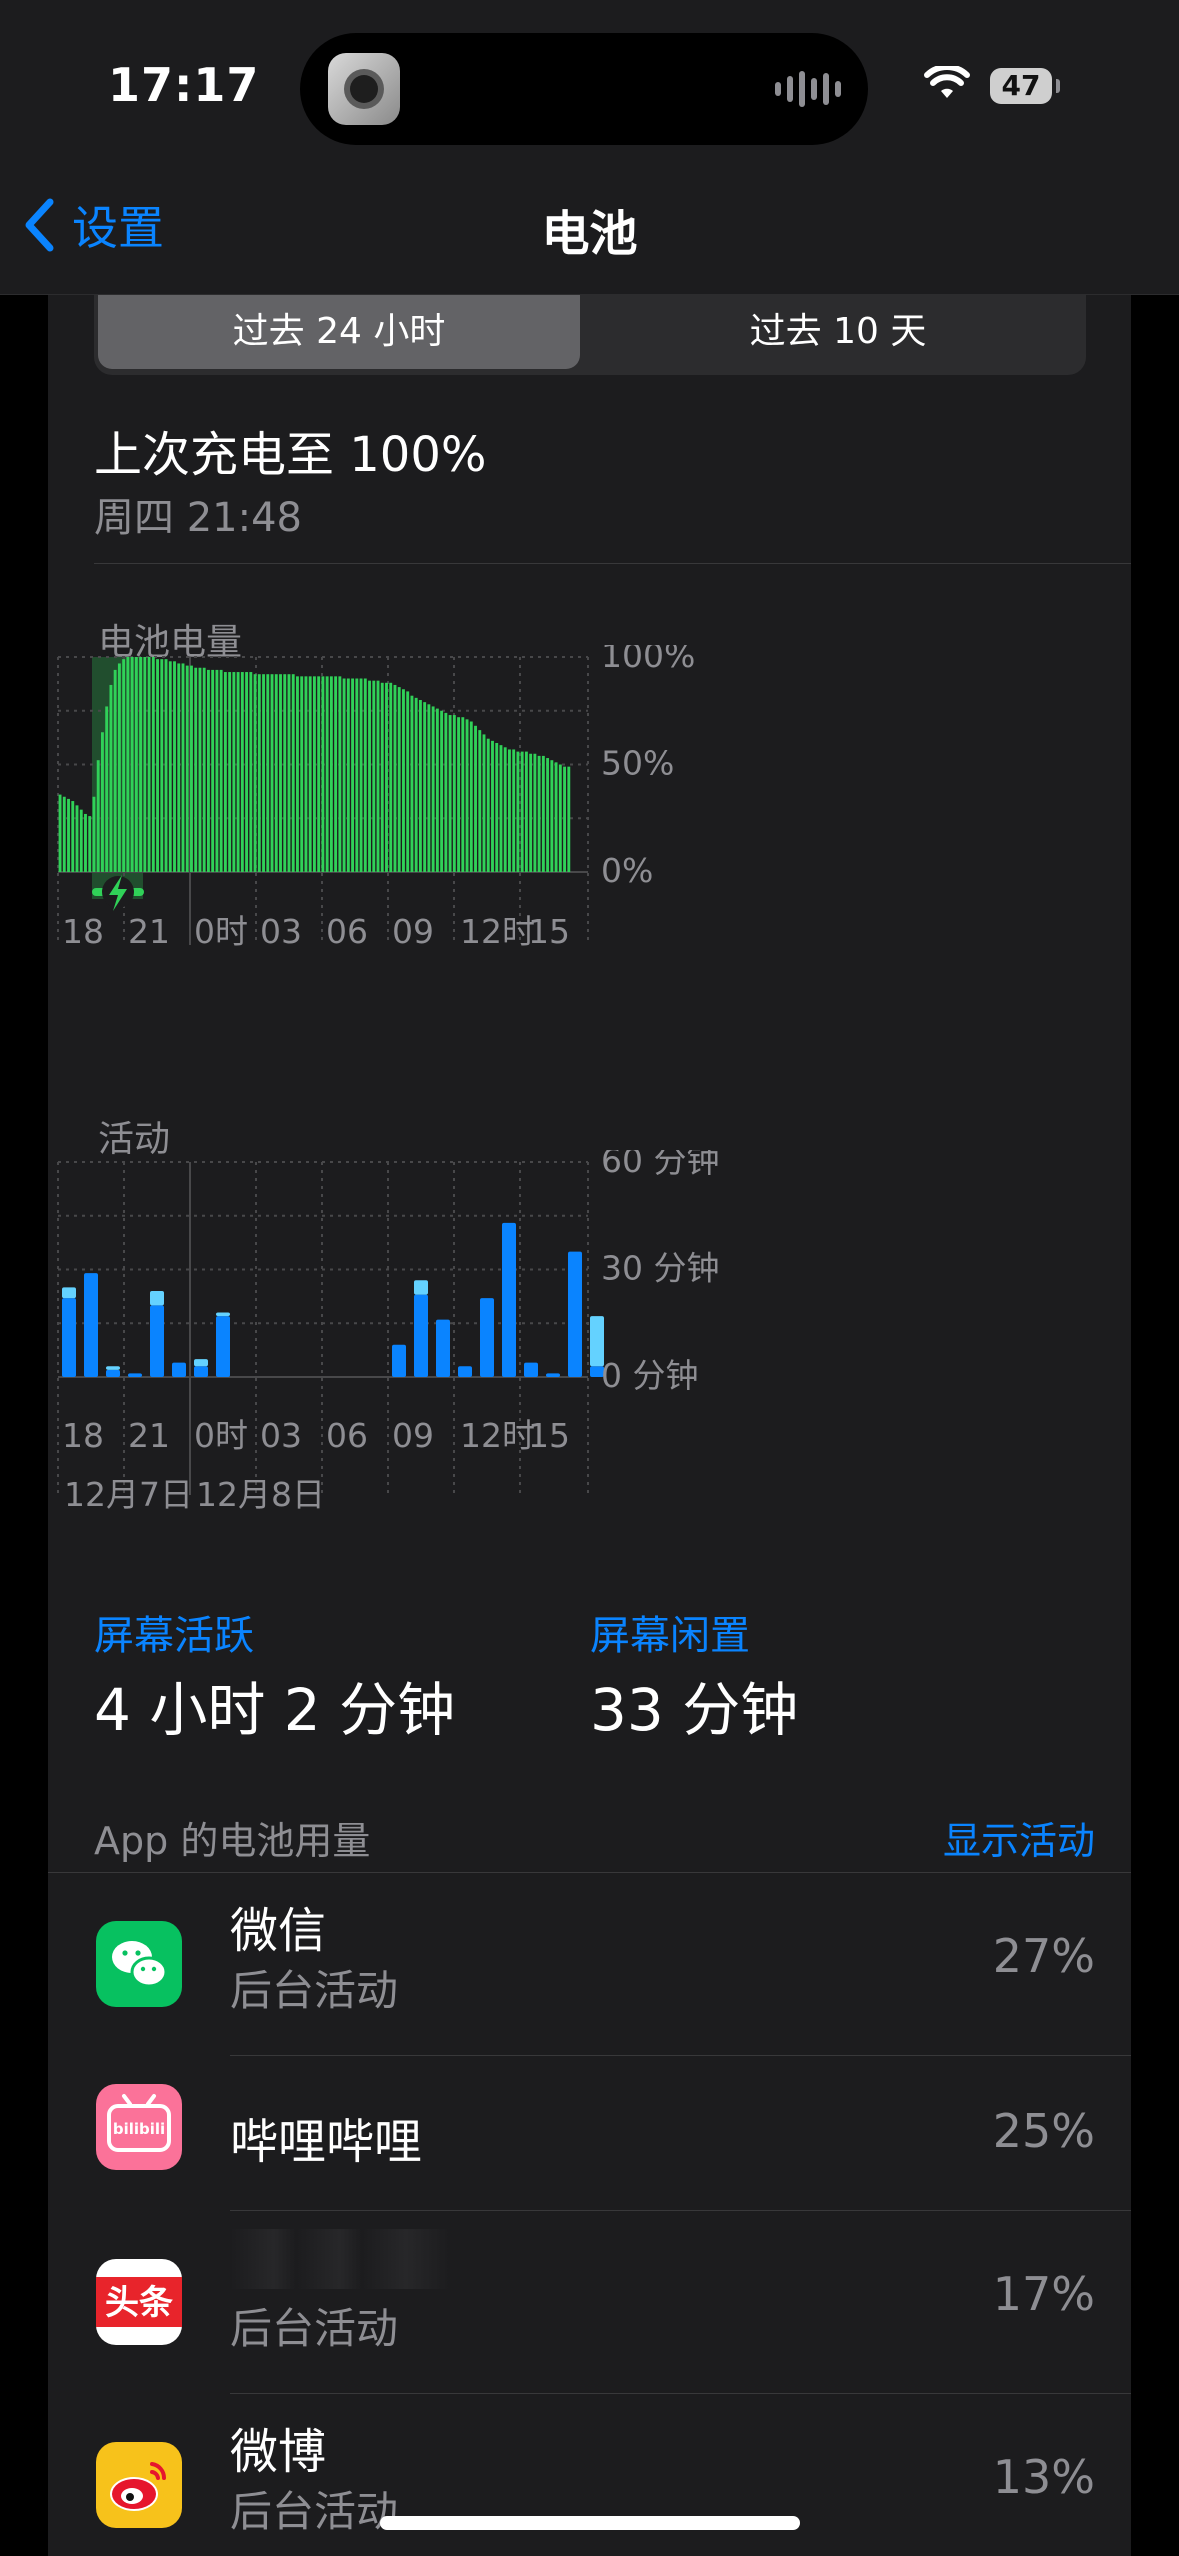 The width and height of the screenshot is (1179, 2556). I want to click on dynamic-island, so click(584, 89).